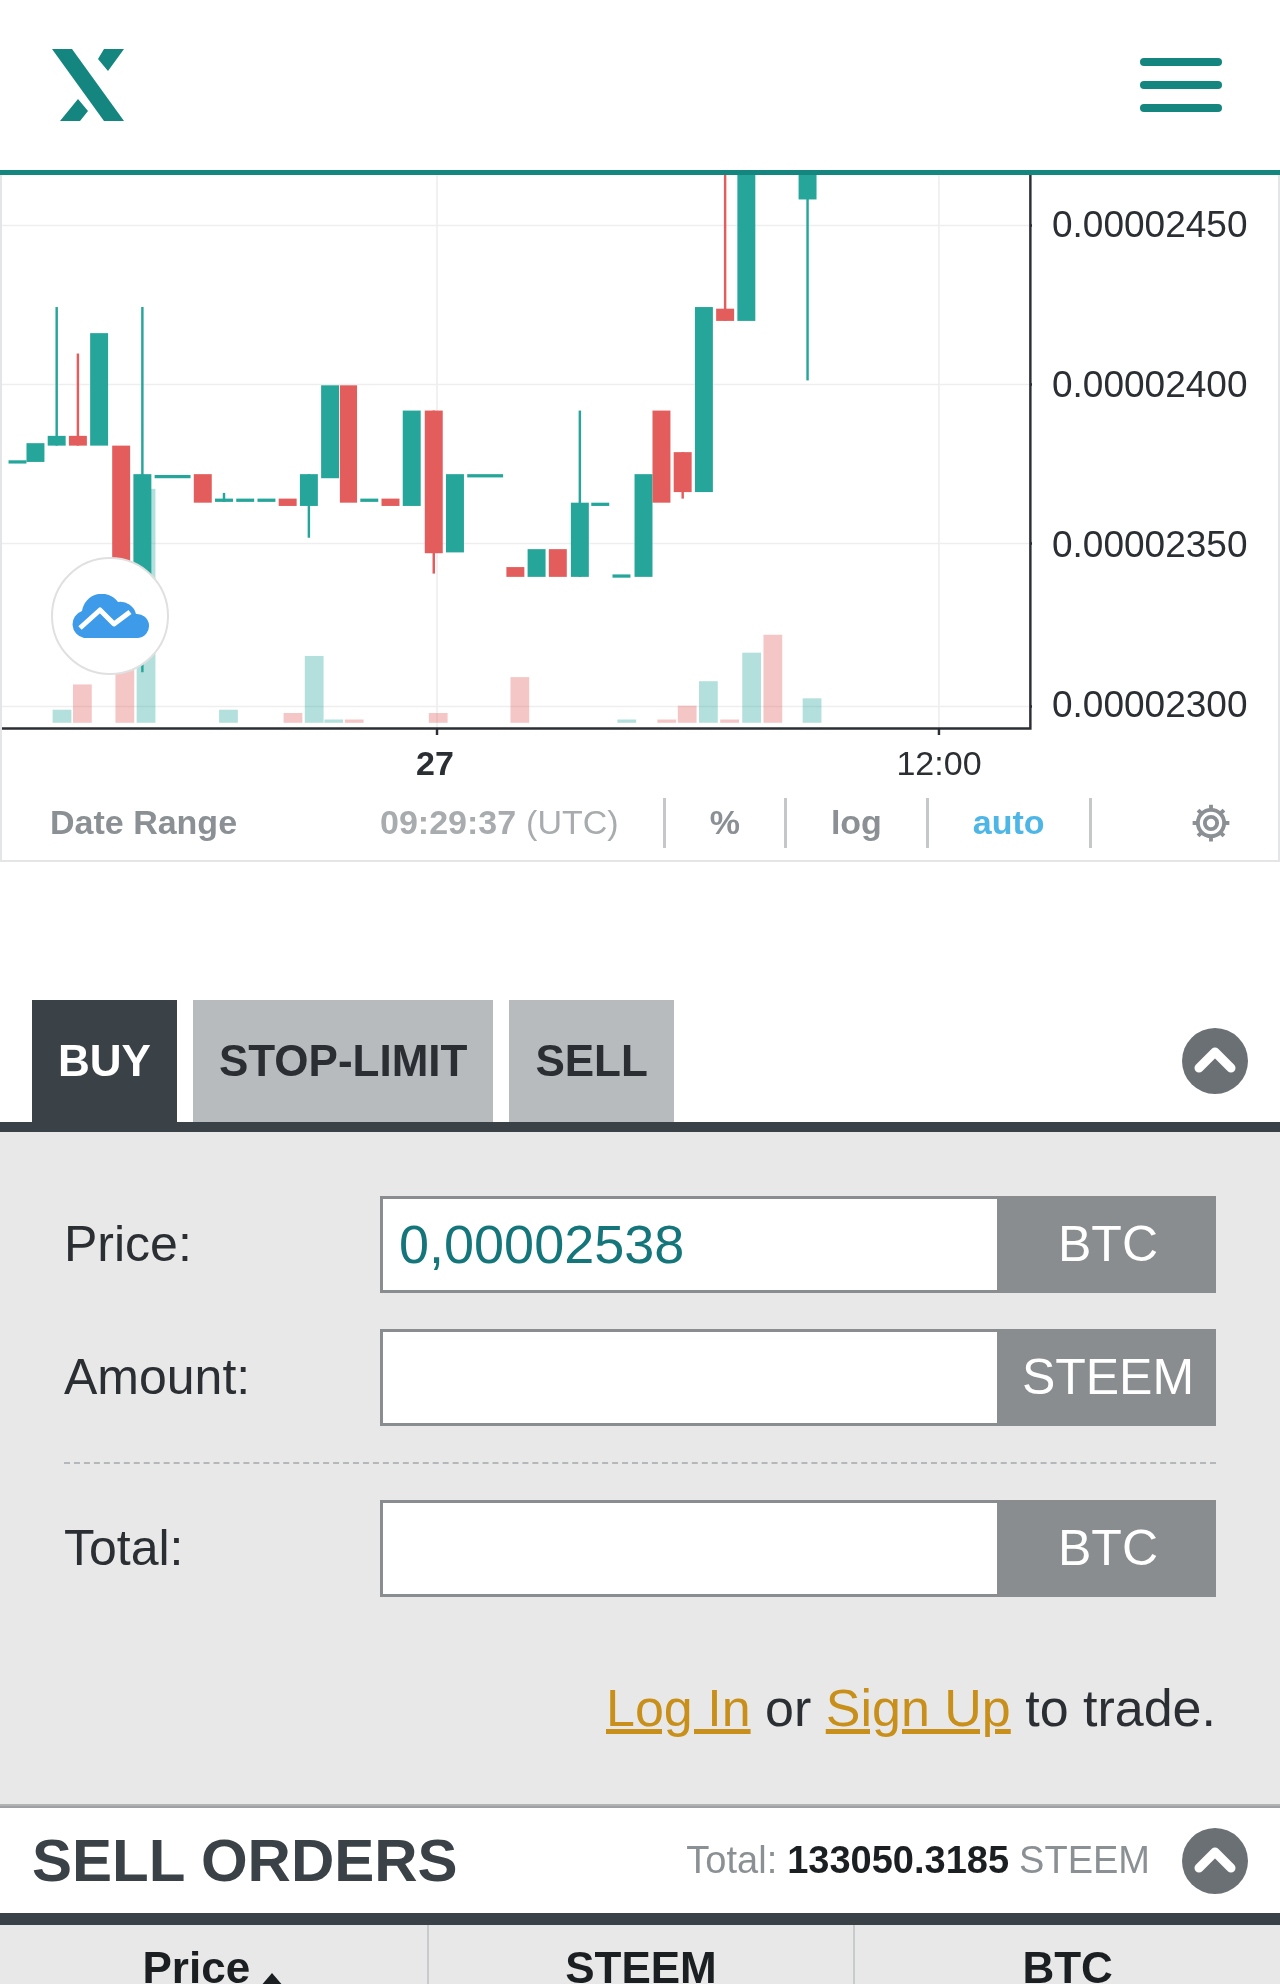  What do you see at coordinates (641, 1963) in the screenshot?
I see `column-header: STEEM` at bounding box center [641, 1963].